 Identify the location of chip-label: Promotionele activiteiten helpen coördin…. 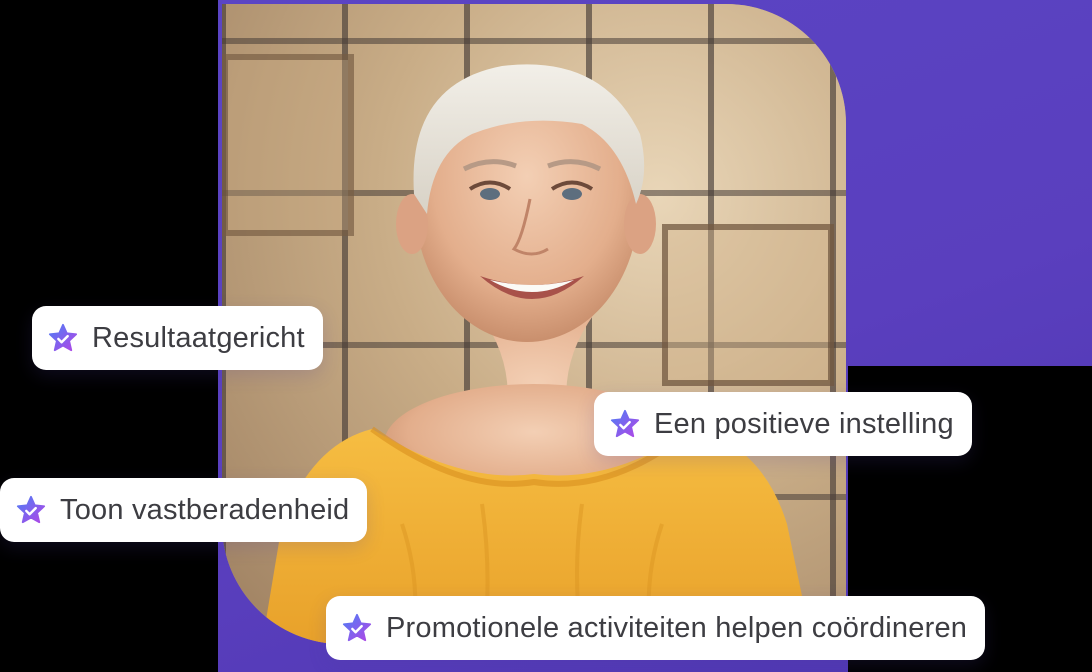
(677, 627).